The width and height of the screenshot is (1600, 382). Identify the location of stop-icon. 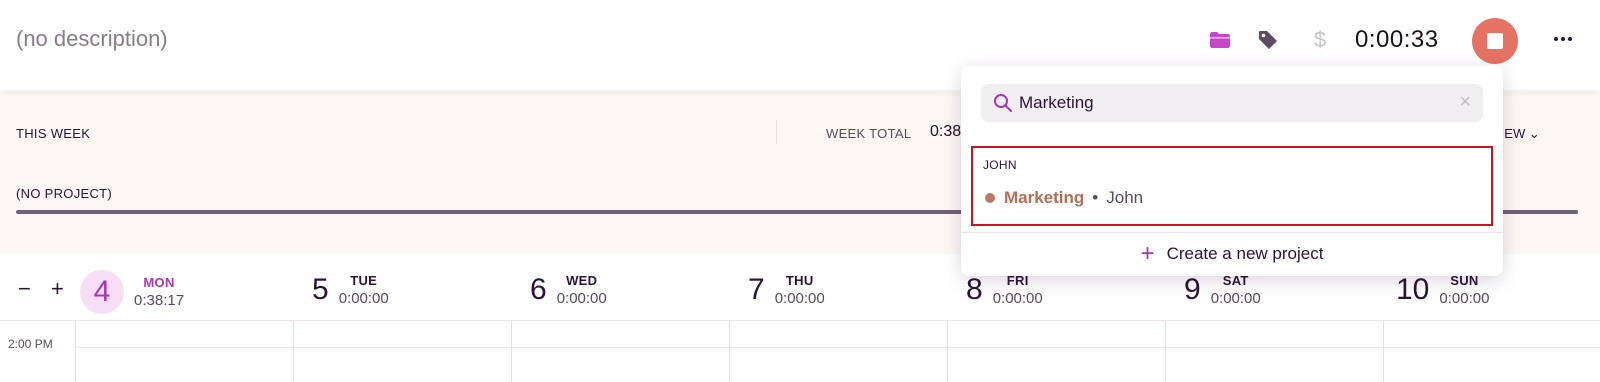
(1495, 41).